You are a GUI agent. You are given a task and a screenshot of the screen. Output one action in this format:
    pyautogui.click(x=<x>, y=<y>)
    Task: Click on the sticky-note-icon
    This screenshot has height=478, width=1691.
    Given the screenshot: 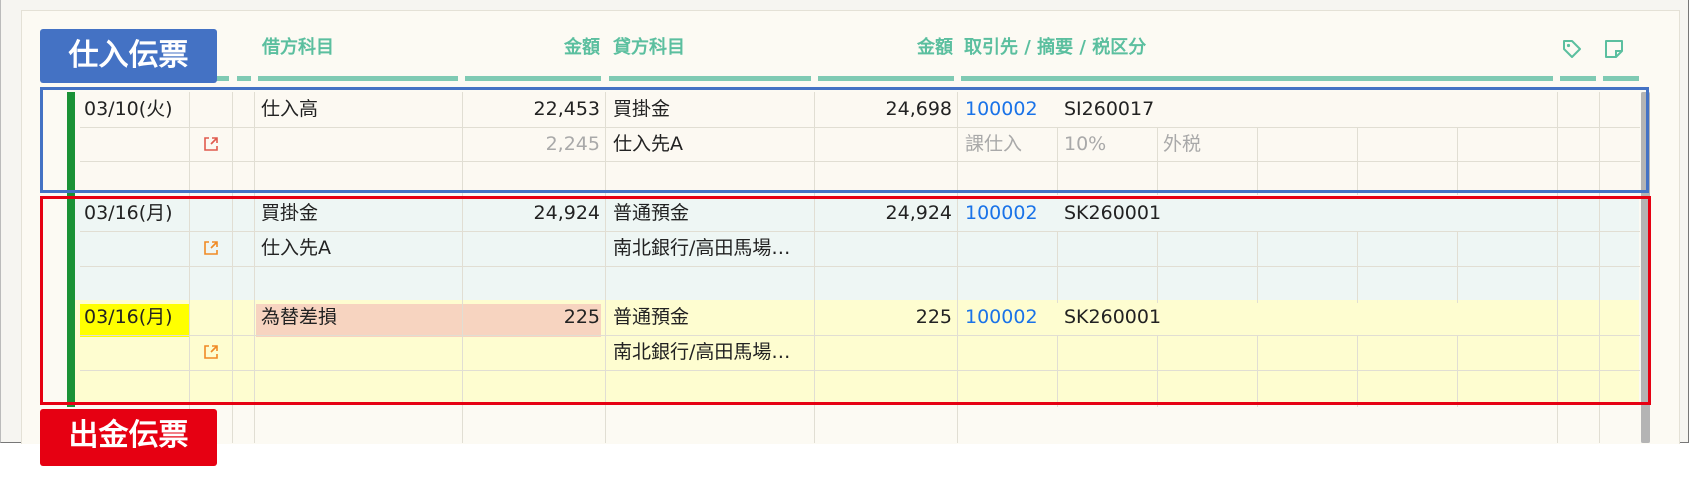 What is the action you would take?
    pyautogui.click(x=1614, y=49)
    